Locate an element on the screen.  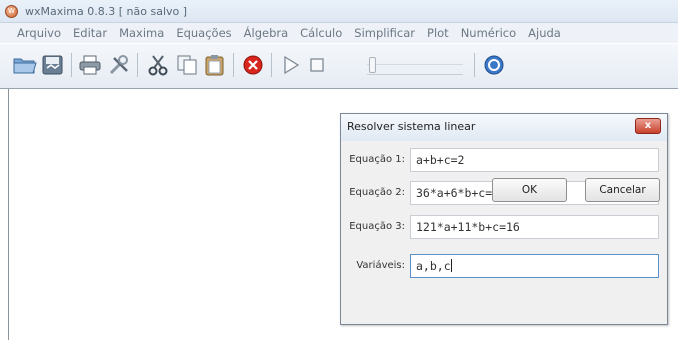
equation-3-row: Equação 3: 121*a+11*b+c=16 is located at coordinates (504, 228).